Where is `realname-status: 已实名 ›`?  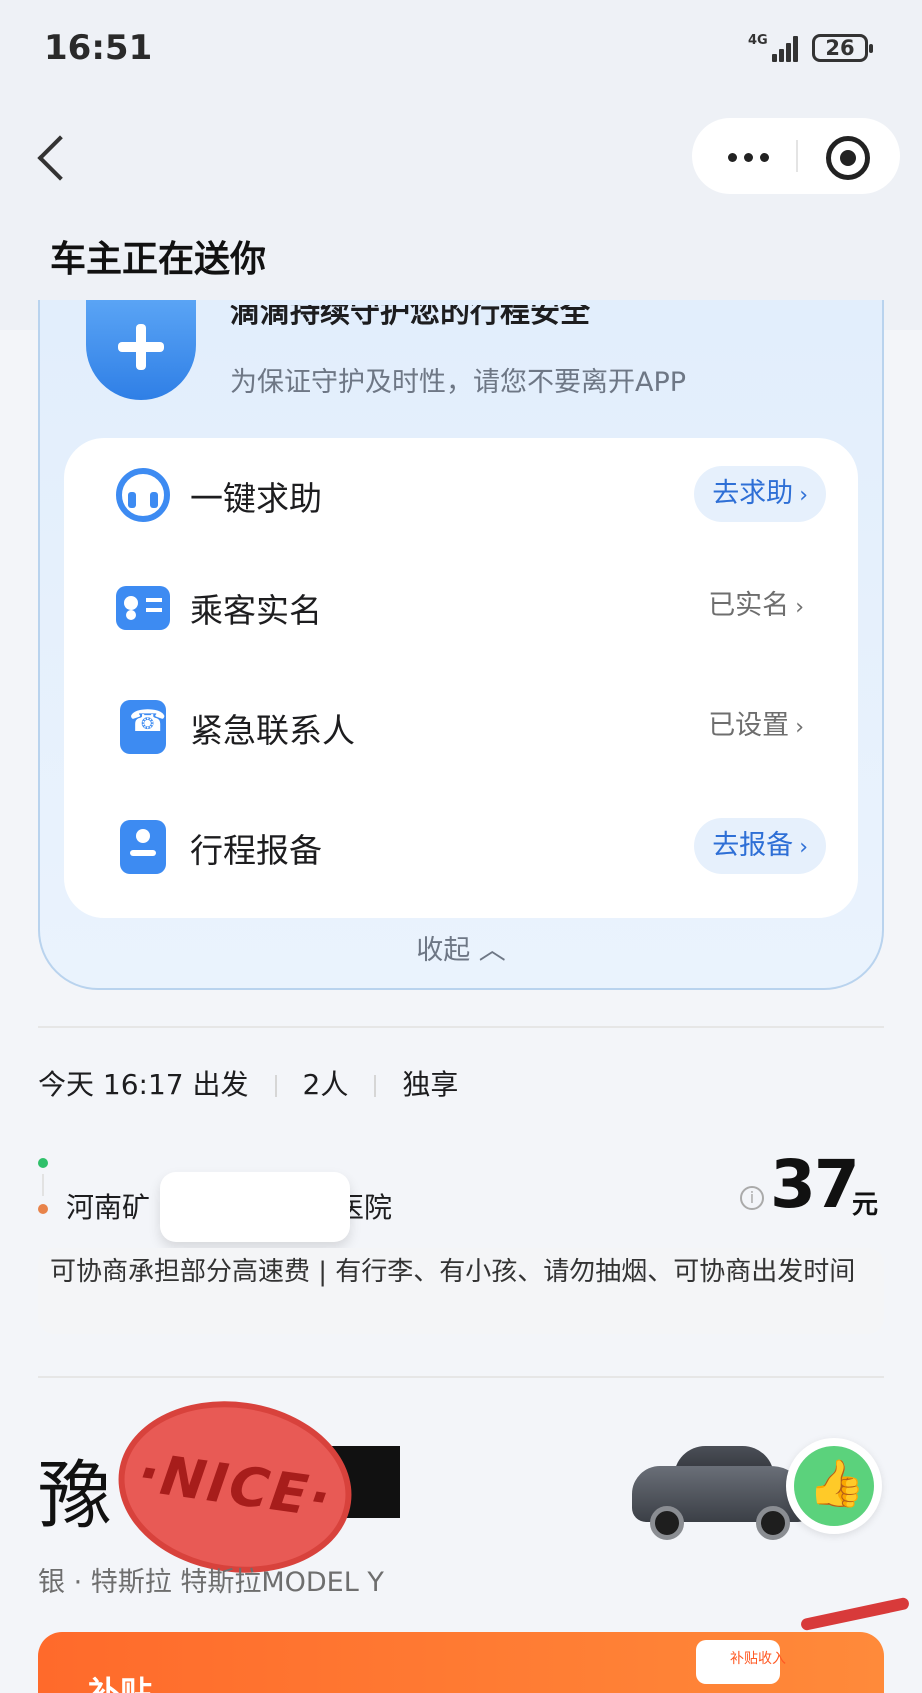
realname-status: 已实名 › is located at coordinates (767, 606).